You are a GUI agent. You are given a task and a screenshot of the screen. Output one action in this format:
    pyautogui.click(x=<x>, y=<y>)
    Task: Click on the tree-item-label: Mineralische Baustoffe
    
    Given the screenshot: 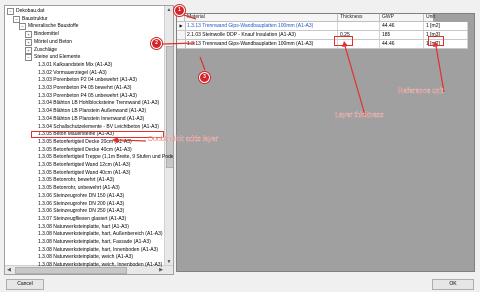 What is the action you would take?
    pyautogui.click(x=53, y=26)
    